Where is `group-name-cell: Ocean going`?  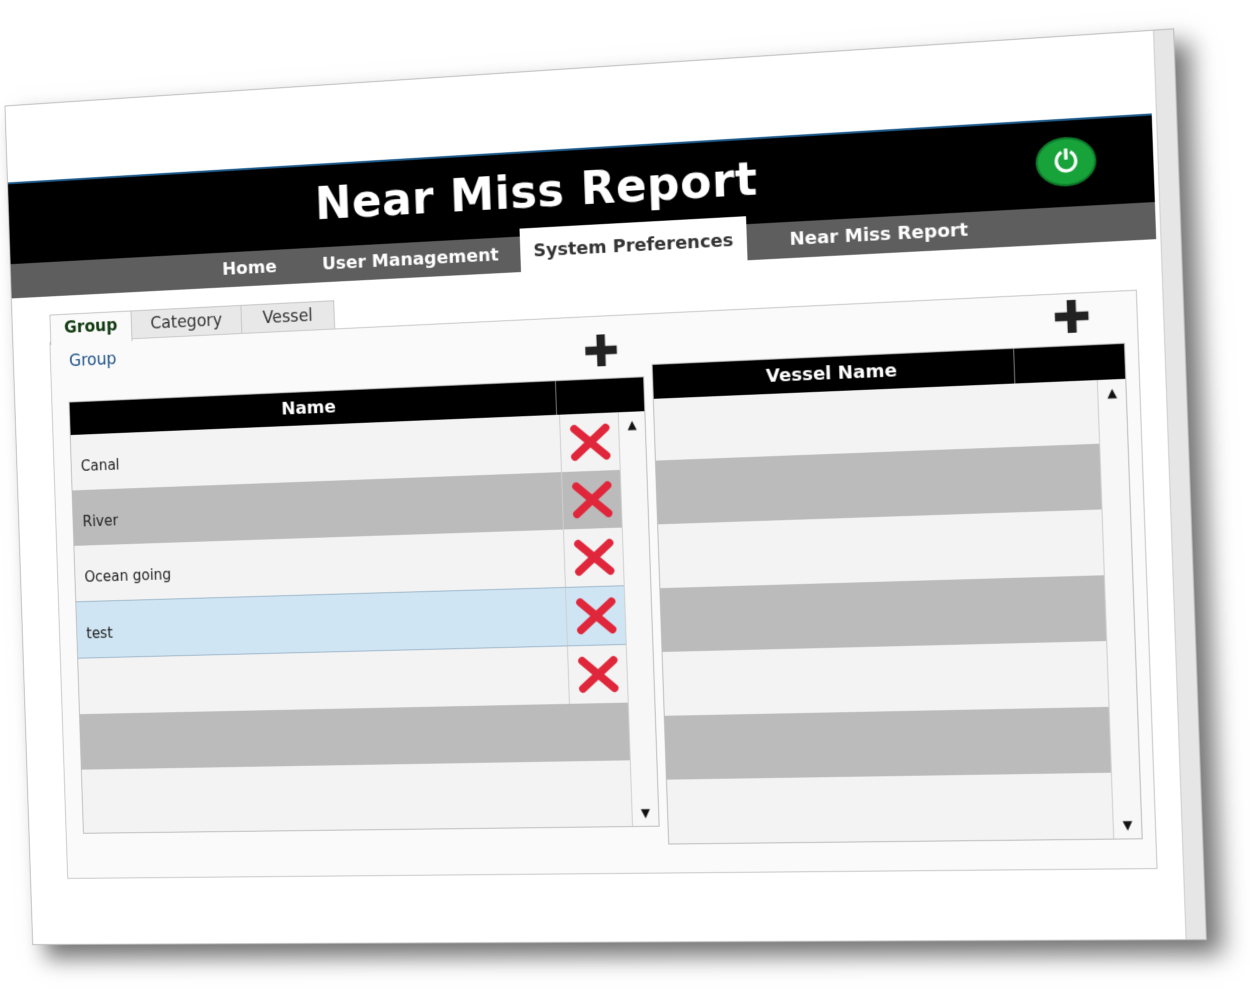
group-name-cell: Ocean going is located at coordinates (128, 575).